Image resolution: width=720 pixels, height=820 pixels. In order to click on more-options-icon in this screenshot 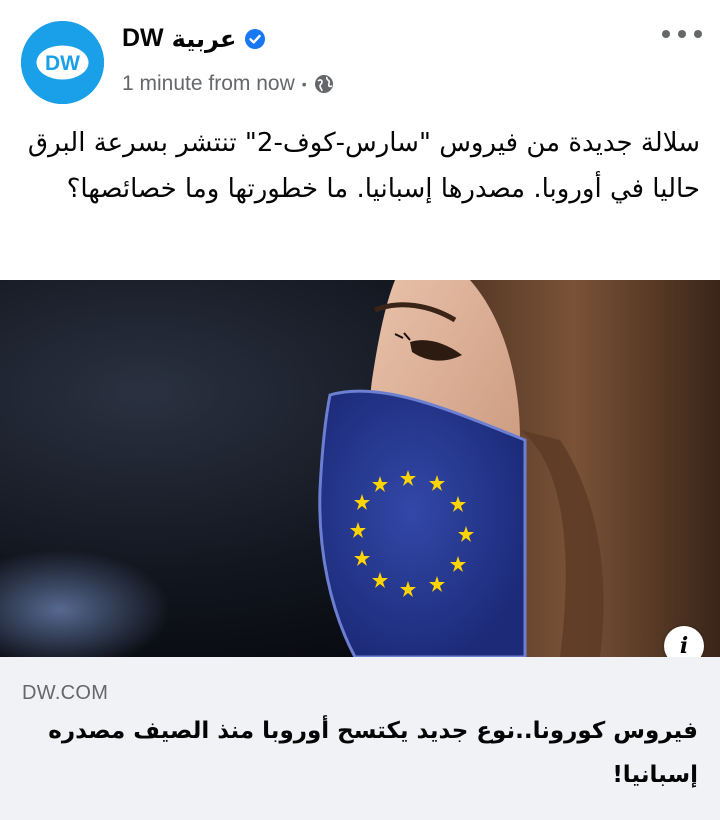, I will do `click(682, 34)`.